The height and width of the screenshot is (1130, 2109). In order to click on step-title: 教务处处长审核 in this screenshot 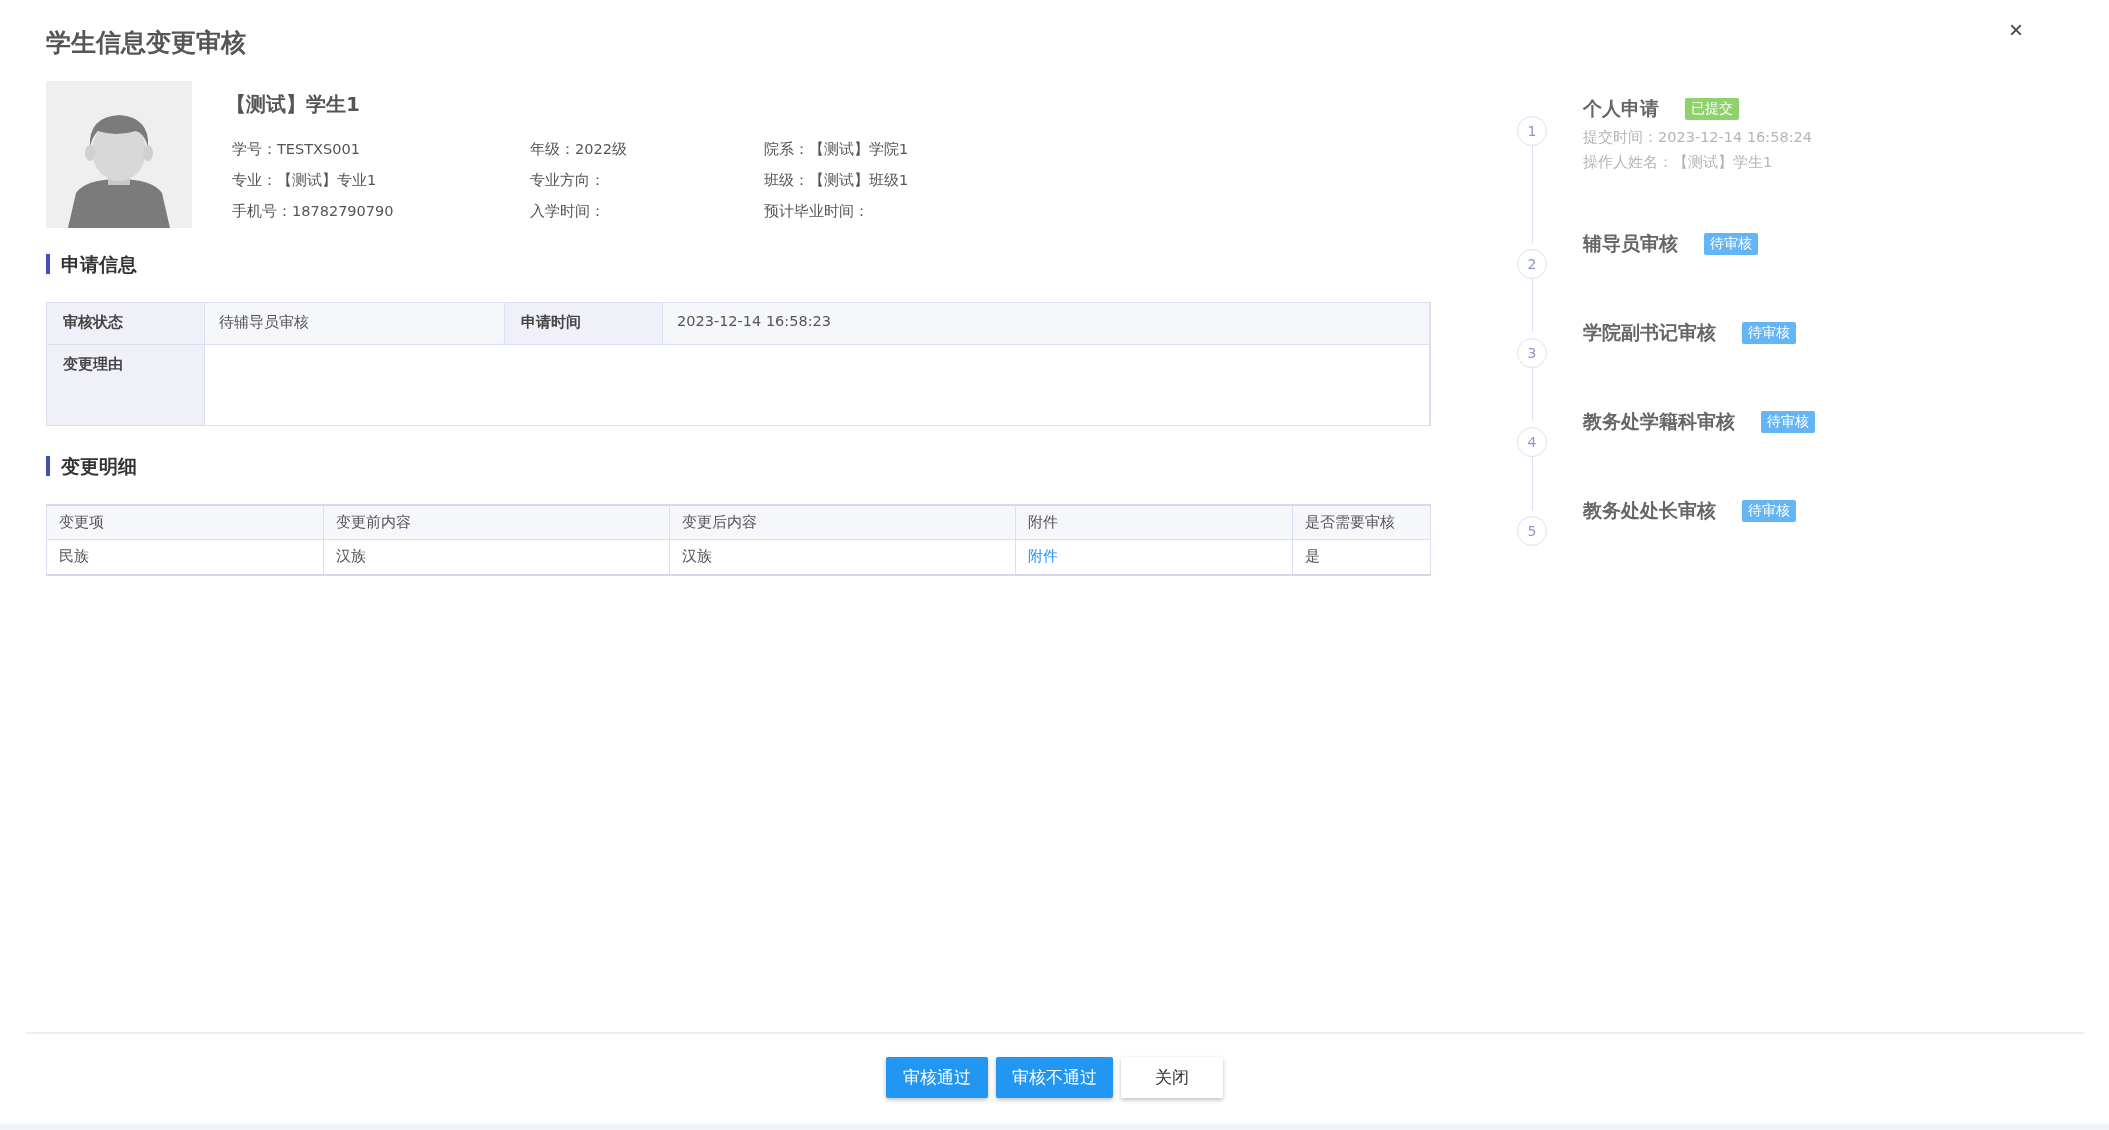, I will do `click(1649, 510)`.